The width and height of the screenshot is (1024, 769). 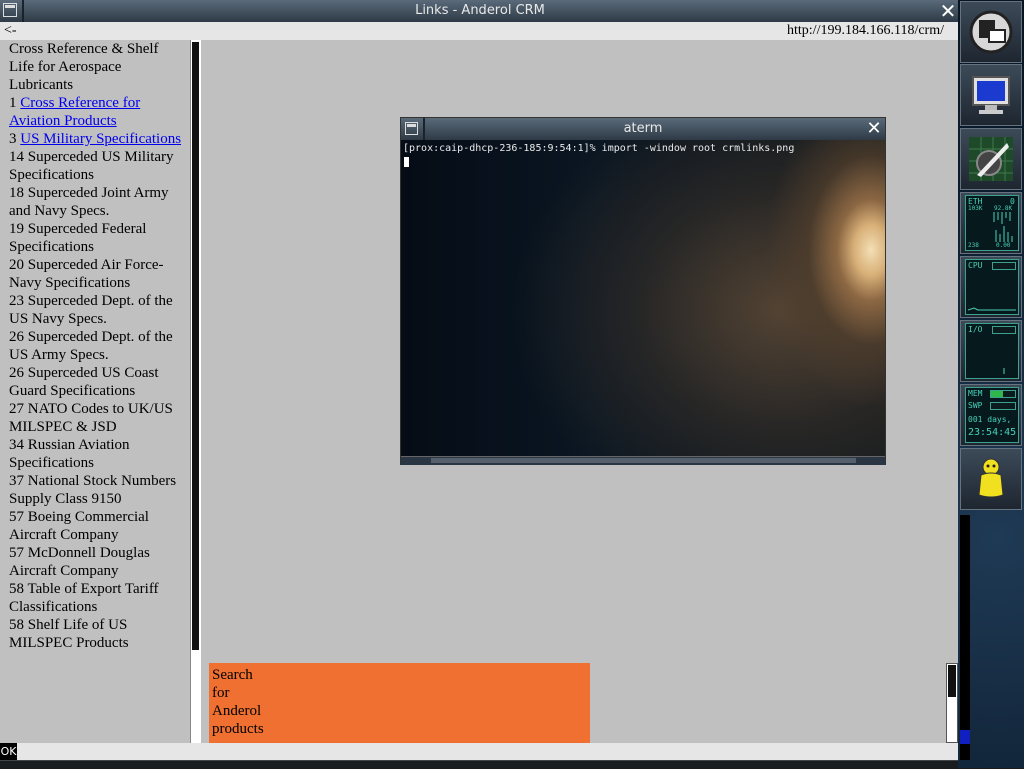 I want to click on sidebar-item-page: 20, so click(x=16, y=265).